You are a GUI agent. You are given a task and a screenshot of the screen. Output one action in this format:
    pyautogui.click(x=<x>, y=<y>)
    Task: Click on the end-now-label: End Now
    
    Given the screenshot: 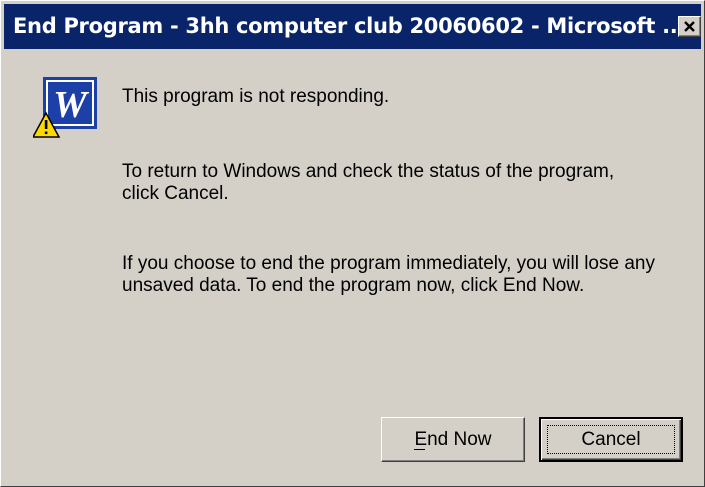 What is the action you would take?
    pyautogui.click(x=453, y=439)
    